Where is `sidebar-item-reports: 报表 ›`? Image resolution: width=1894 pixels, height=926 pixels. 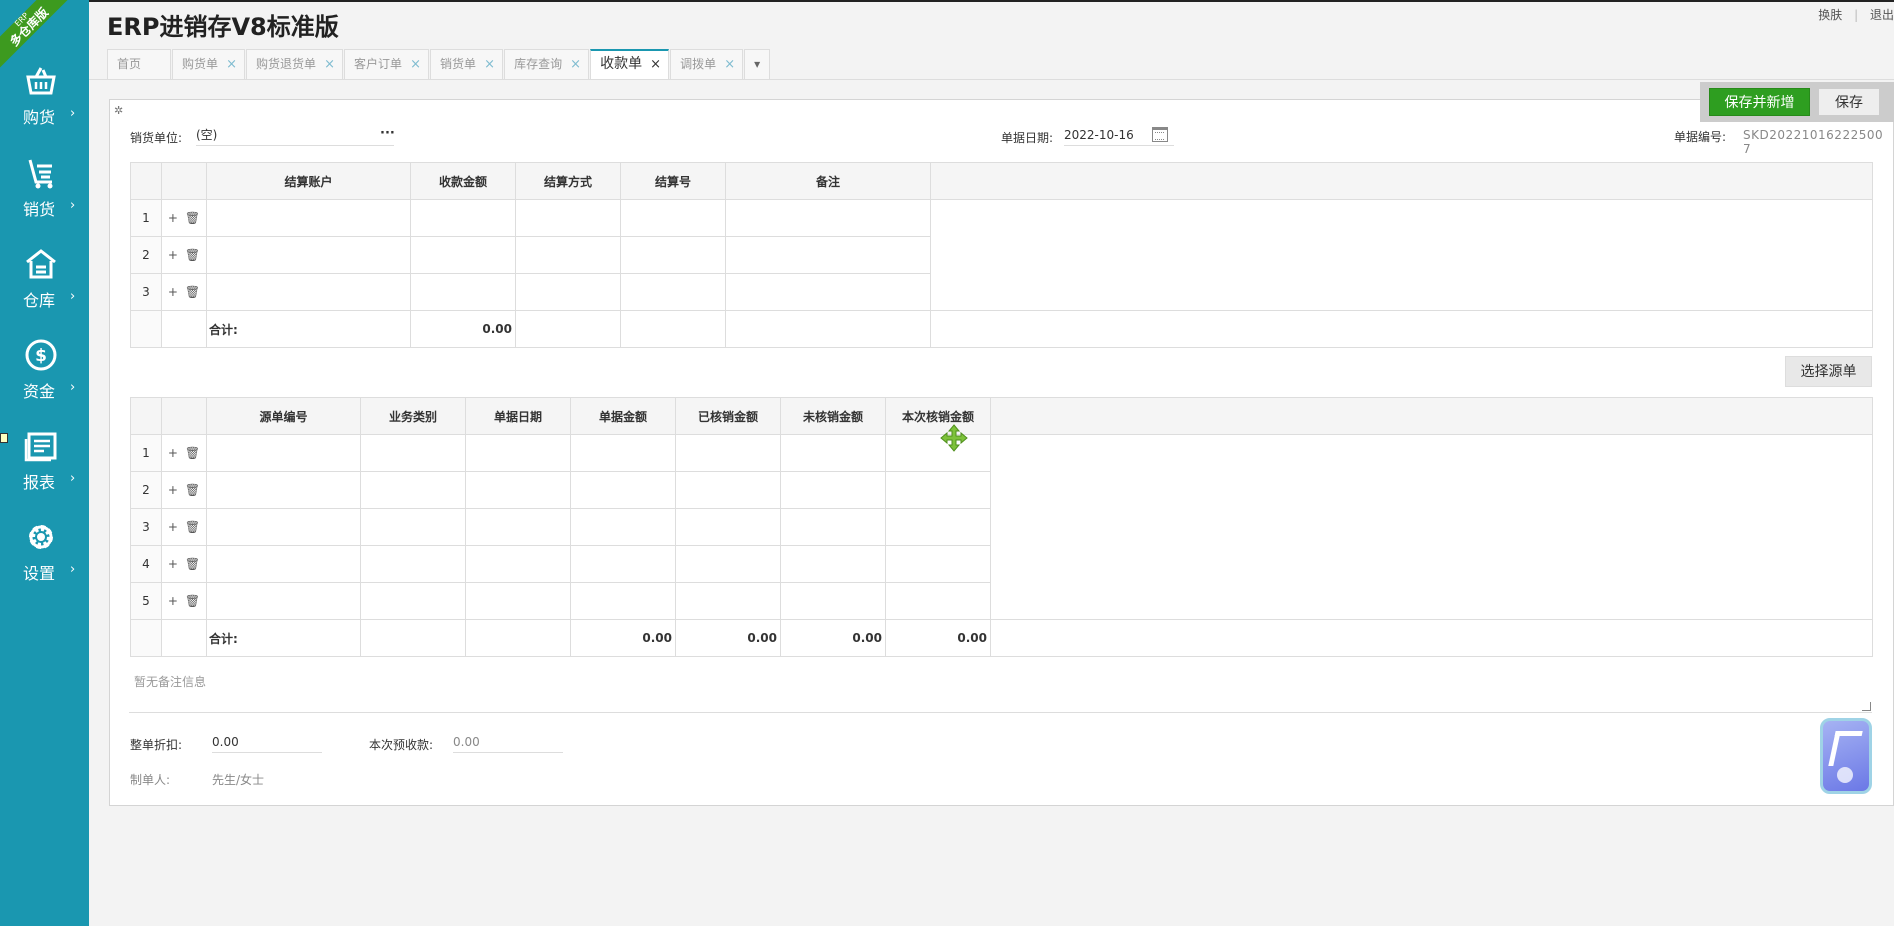
sidebar-item-reports: 报表 › is located at coordinates (44, 465).